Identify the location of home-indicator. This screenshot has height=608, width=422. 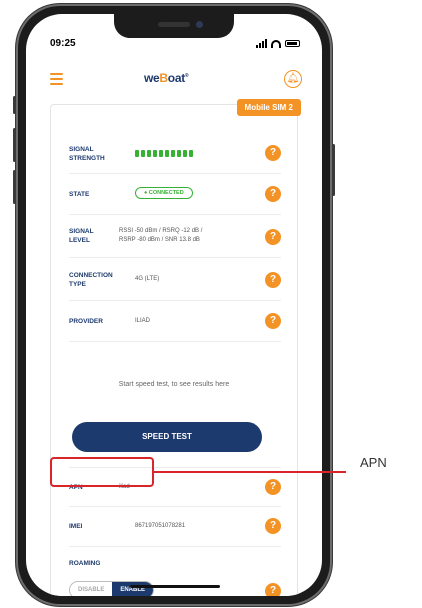
(175, 586).